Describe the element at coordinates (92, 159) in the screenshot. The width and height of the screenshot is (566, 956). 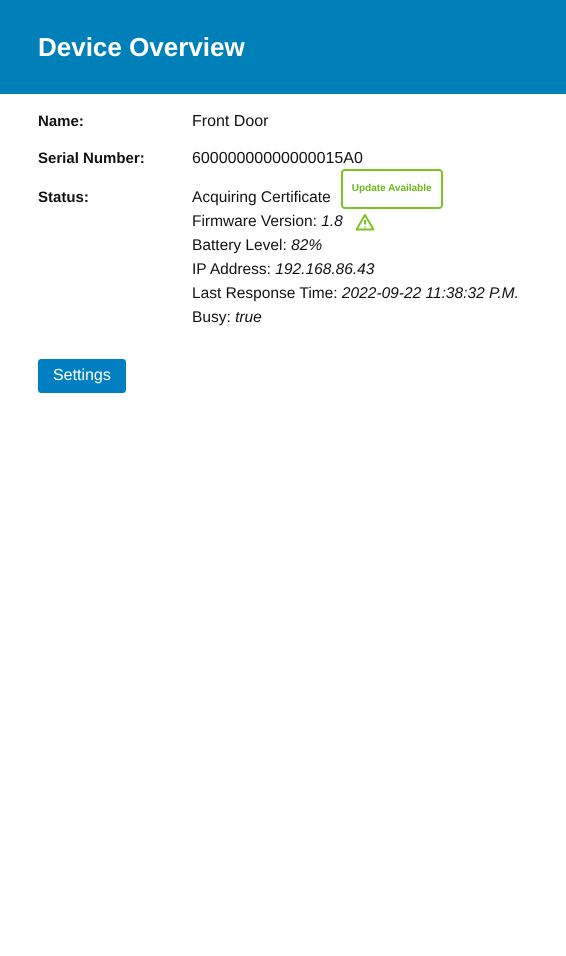
I see `field-label: Serial Number:` at that location.